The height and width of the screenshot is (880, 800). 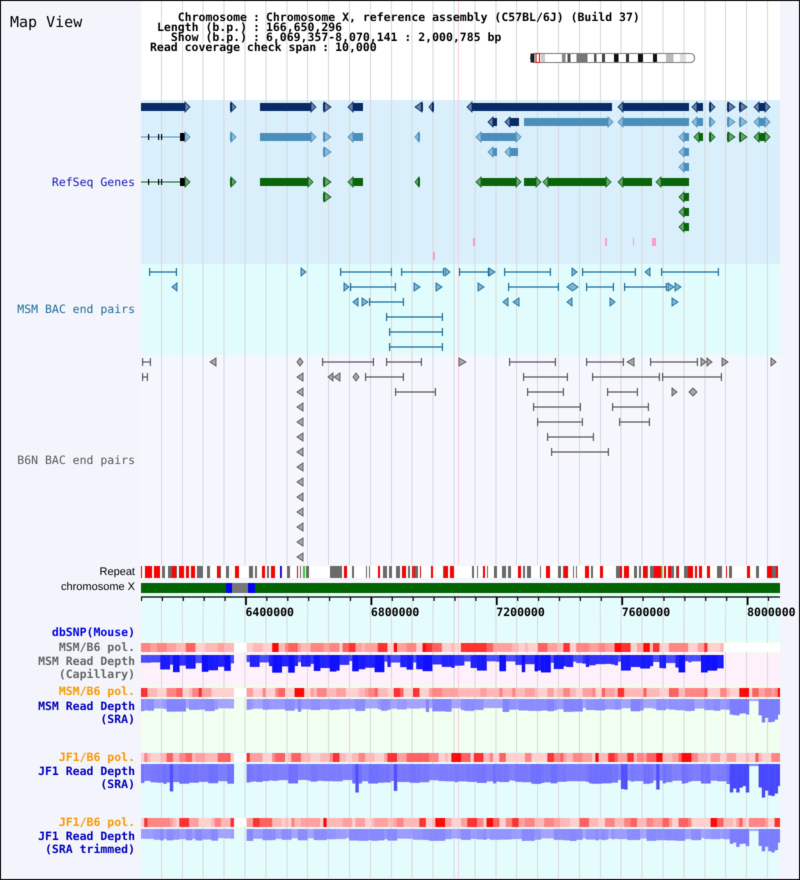 What do you see at coordinates (212, 17) in the screenshot?
I see `info-label: Chromosome` at bounding box center [212, 17].